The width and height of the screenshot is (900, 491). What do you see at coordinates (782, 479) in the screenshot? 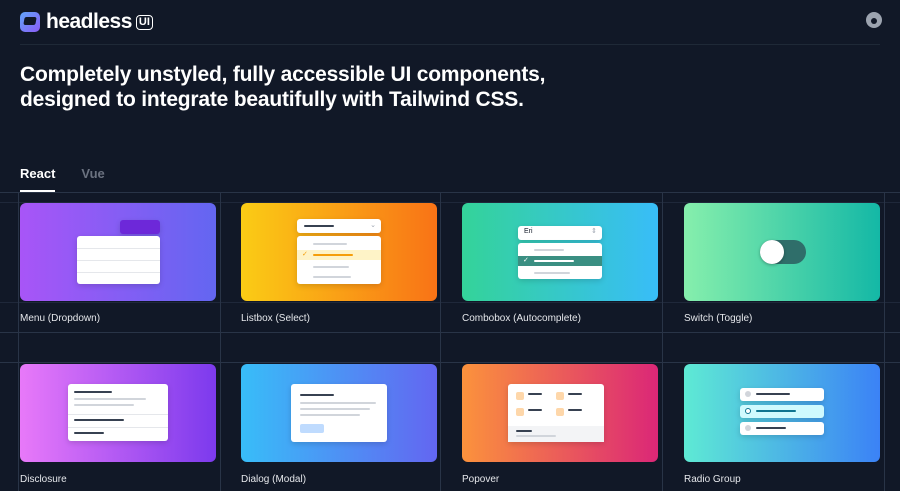
I see `card-label: Radio Group` at bounding box center [782, 479].